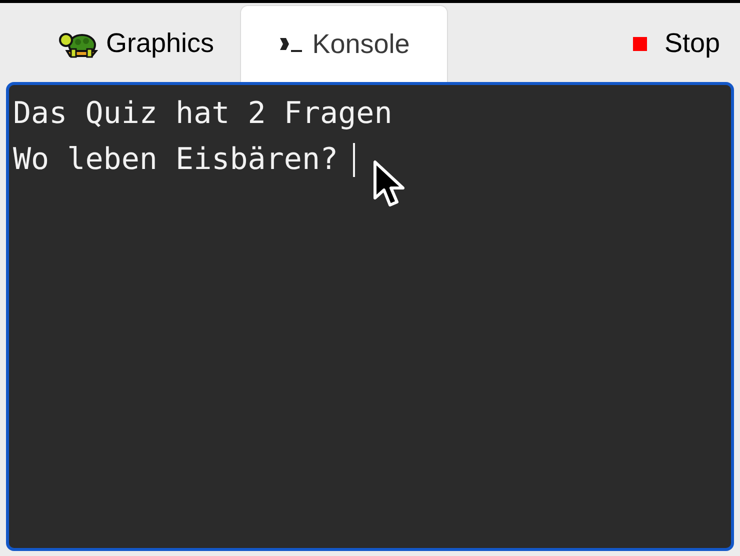 The width and height of the screenshot is (740, 556). Describe the element at coordinates (686, 43) in the screenshot. I see `stop-button: Stop` at that location.